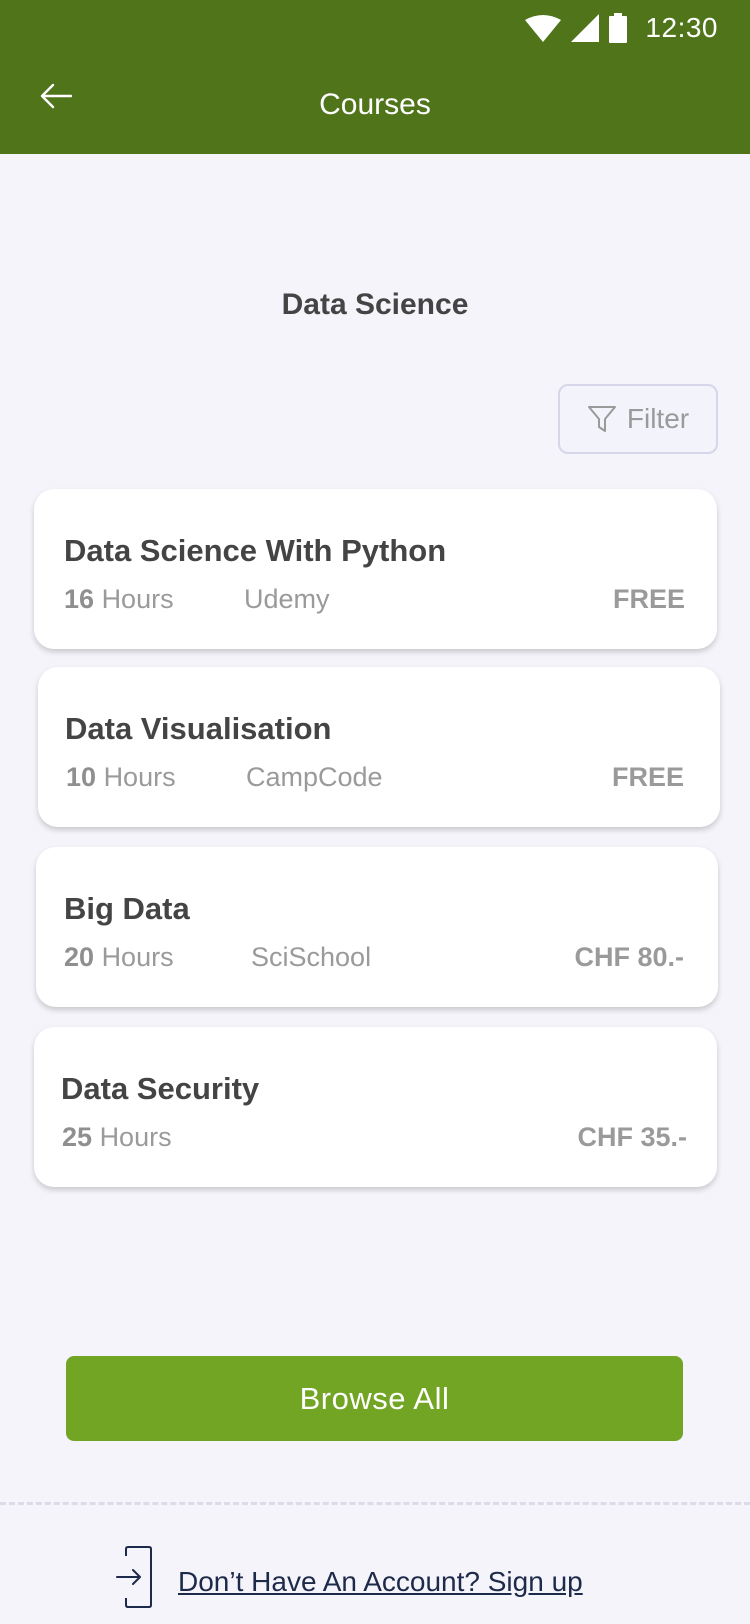 The image size is (750, 1624). Describe the element at coordinates (632, 1137) in the screenshot. I see `course-price: CHF 35.-` at that location.